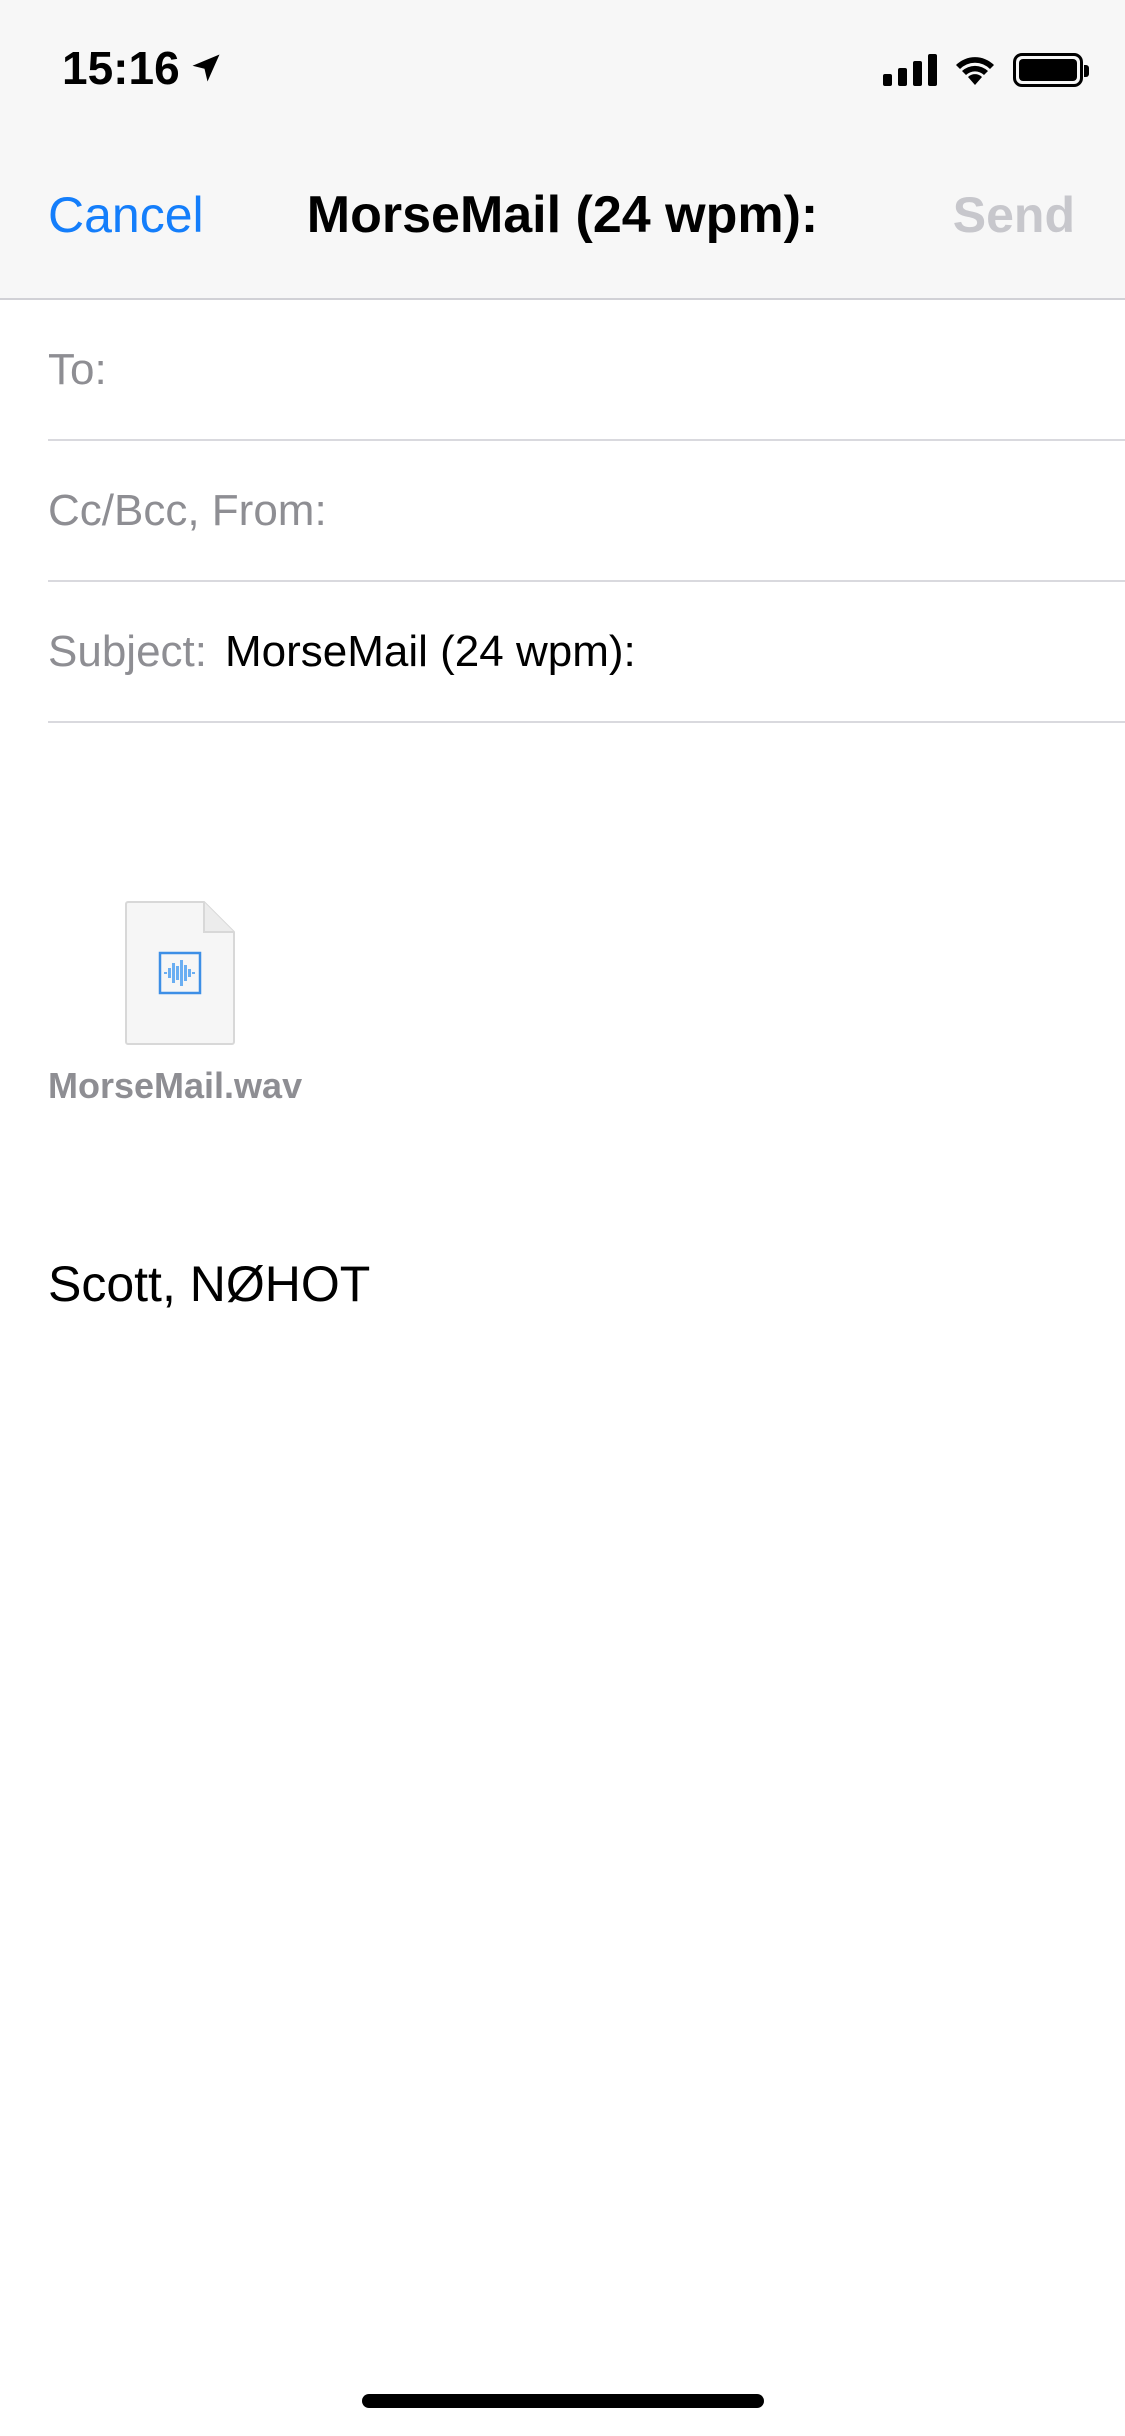  Describe the element at coordinates (562, 150) in the screenshot. I see `header-area: 15:16 MorseMail (24 wpm): Cancel Send` at that location.